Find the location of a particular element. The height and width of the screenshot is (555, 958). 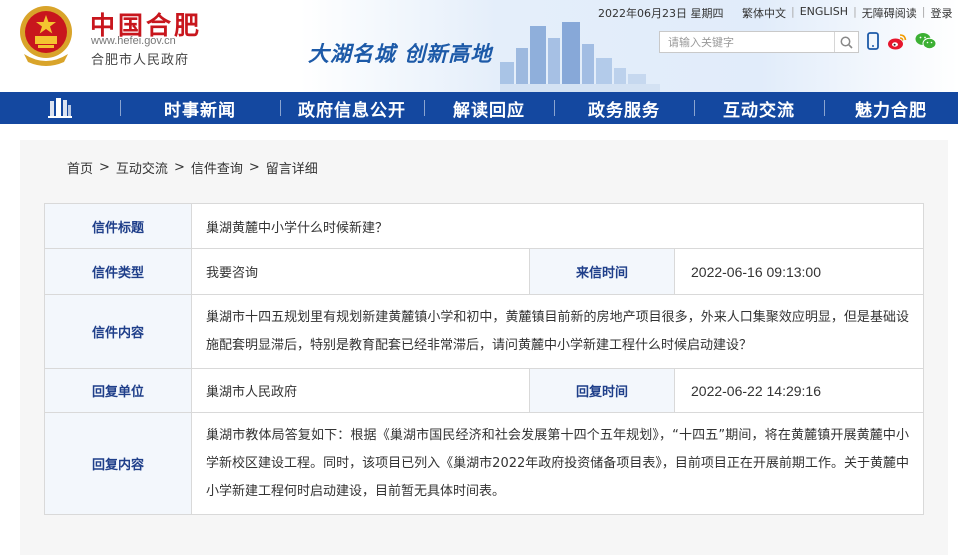

search-box is located at coordinates (759, 42).